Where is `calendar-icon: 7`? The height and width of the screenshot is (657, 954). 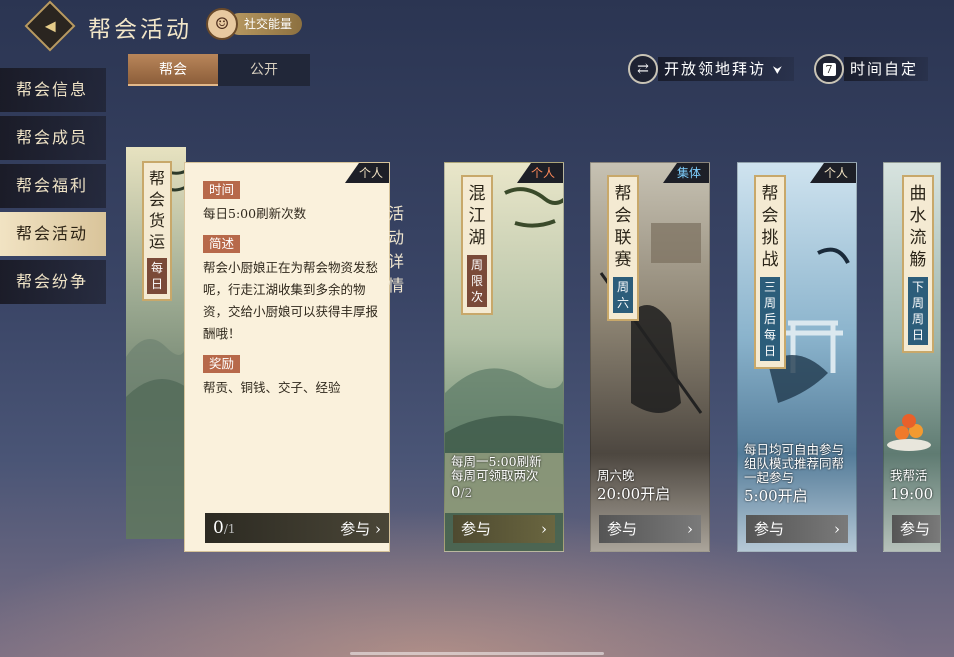
calendar-icon: 7 is located at coordinates (829, 69).